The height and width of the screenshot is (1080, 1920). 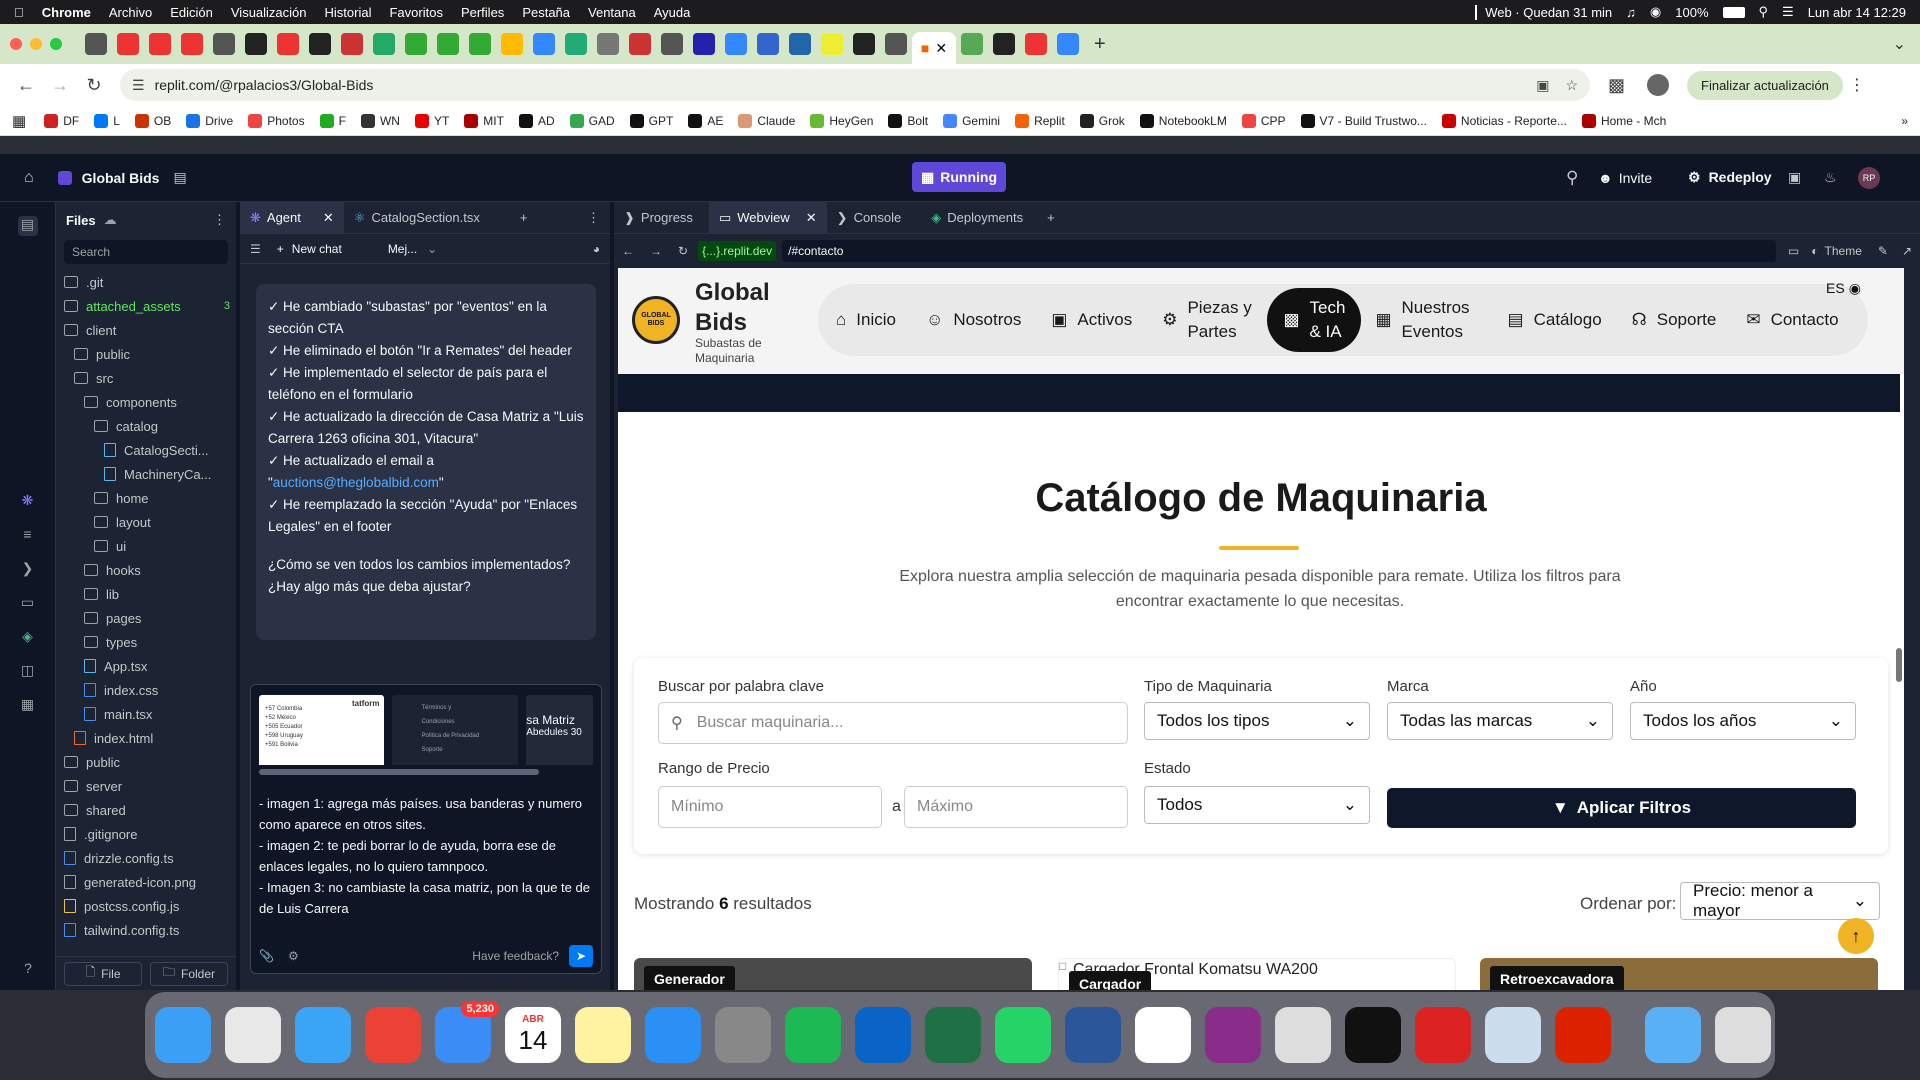 I want to click on folder-item: lib, so click(x=150, y=594).